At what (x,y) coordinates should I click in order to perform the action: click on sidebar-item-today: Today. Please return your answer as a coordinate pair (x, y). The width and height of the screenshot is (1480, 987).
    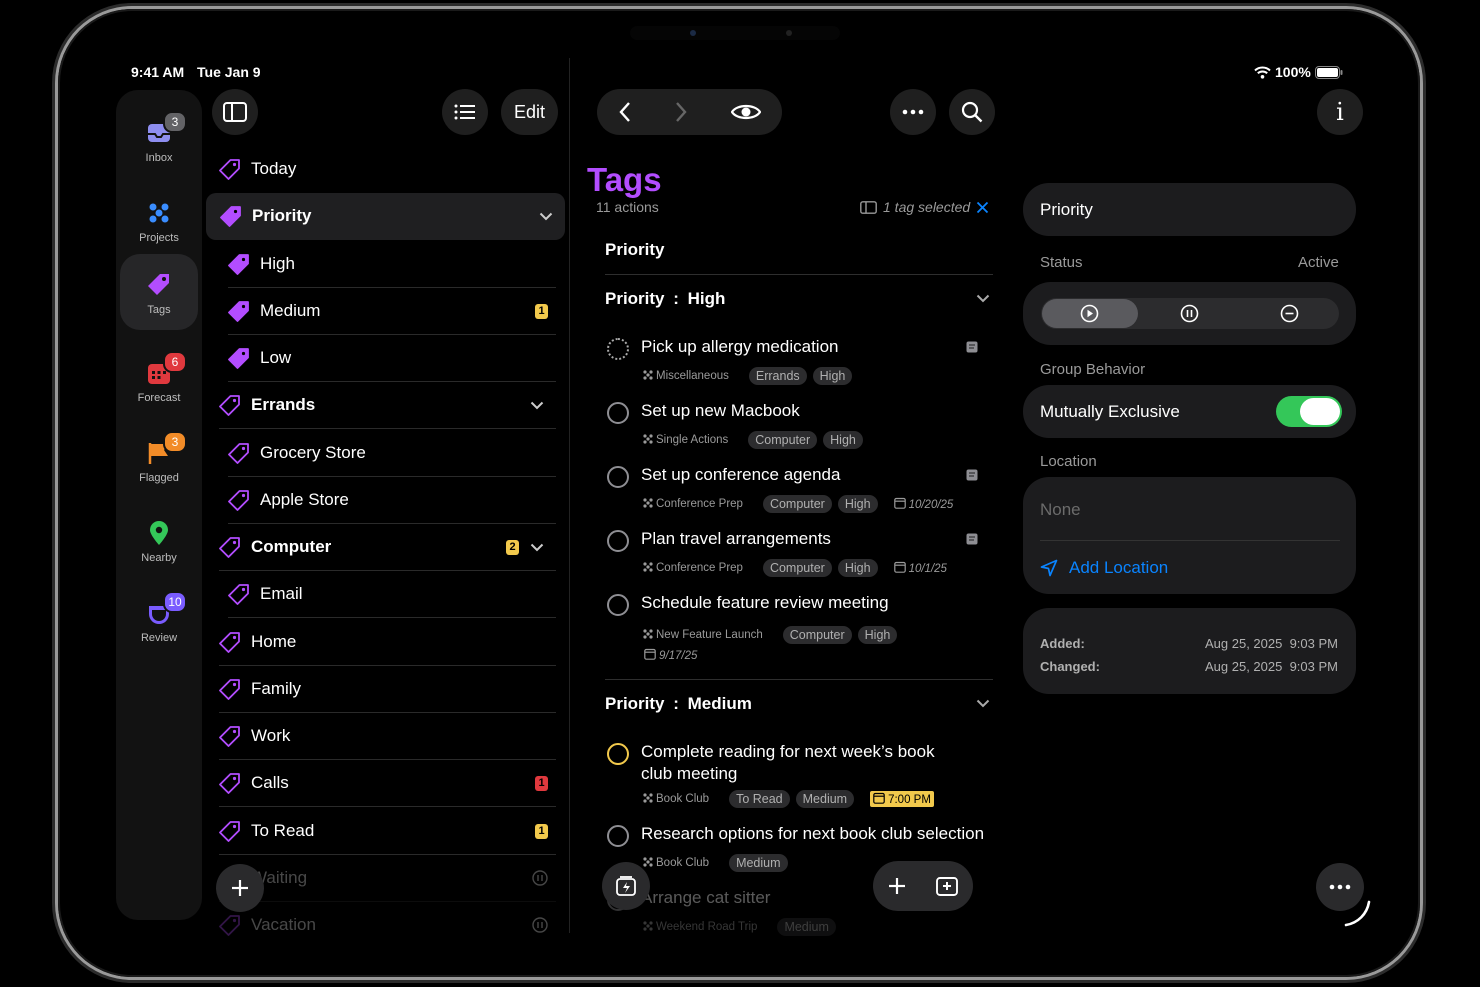
    Looking at the image, I should click on (387, 169).